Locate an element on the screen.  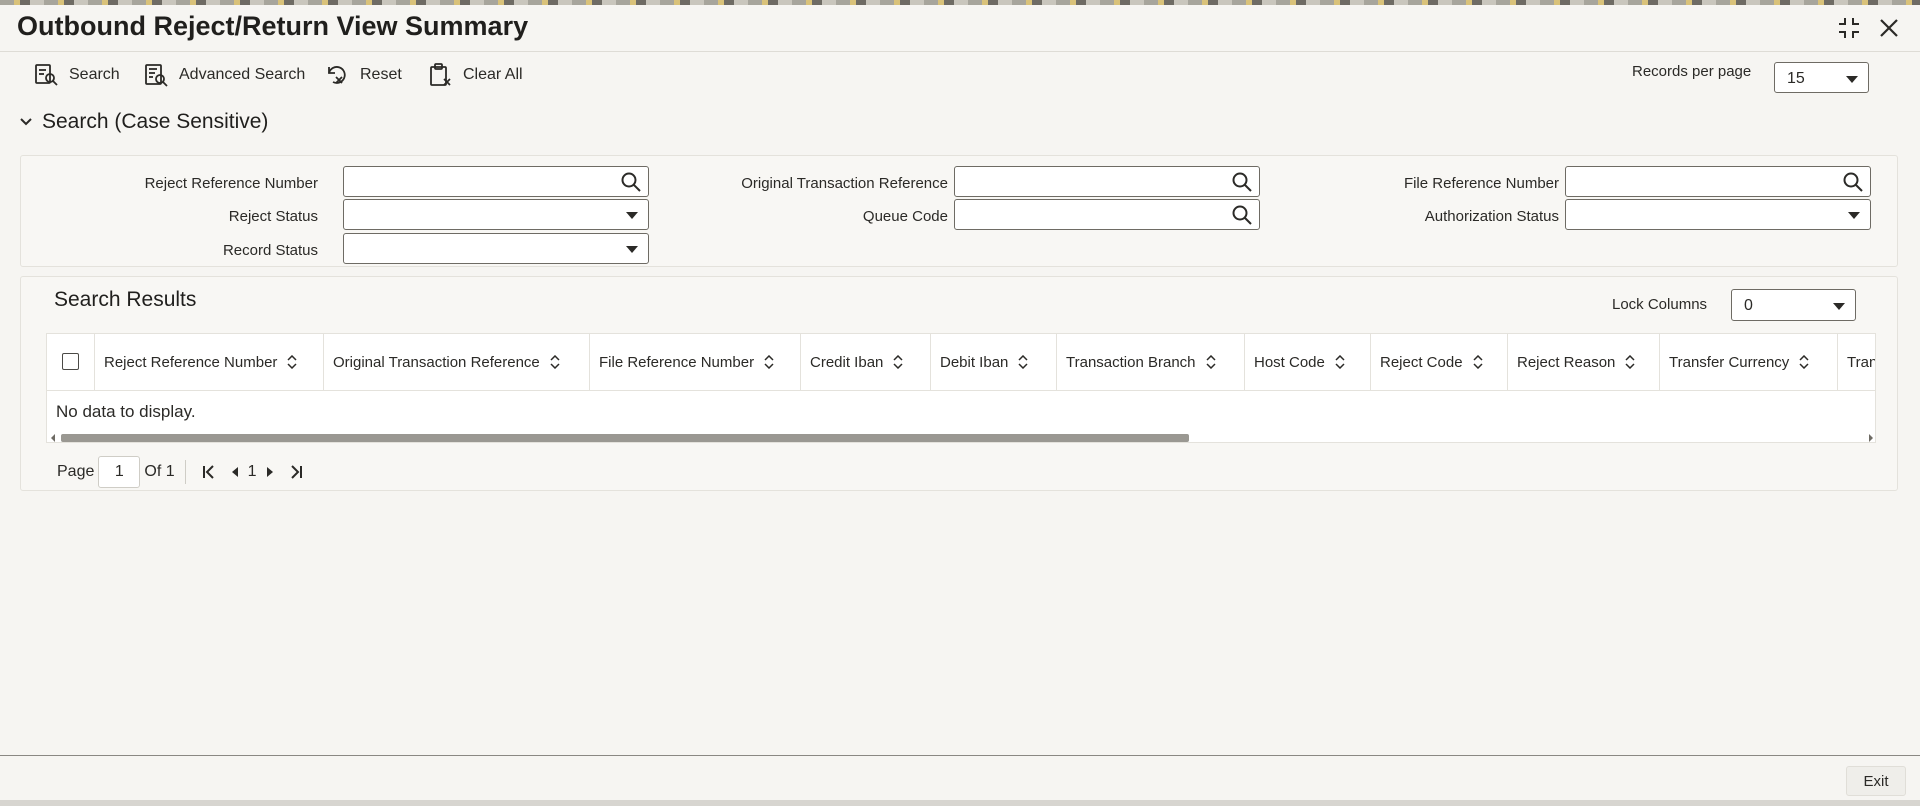
page-label: Page is located at coordinates (76, 471).